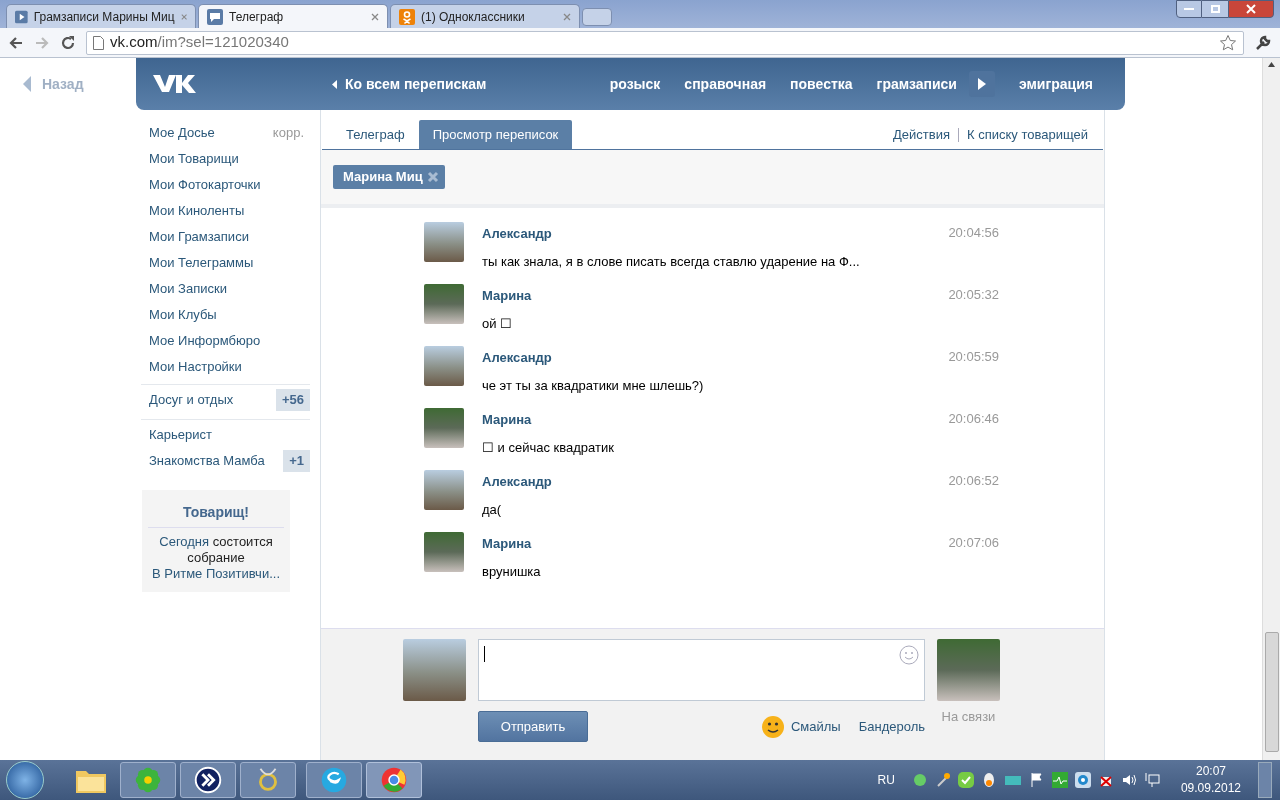  Describe the element at coordinates (21, 16) in the screenshot. I see `play-icon` at that location.